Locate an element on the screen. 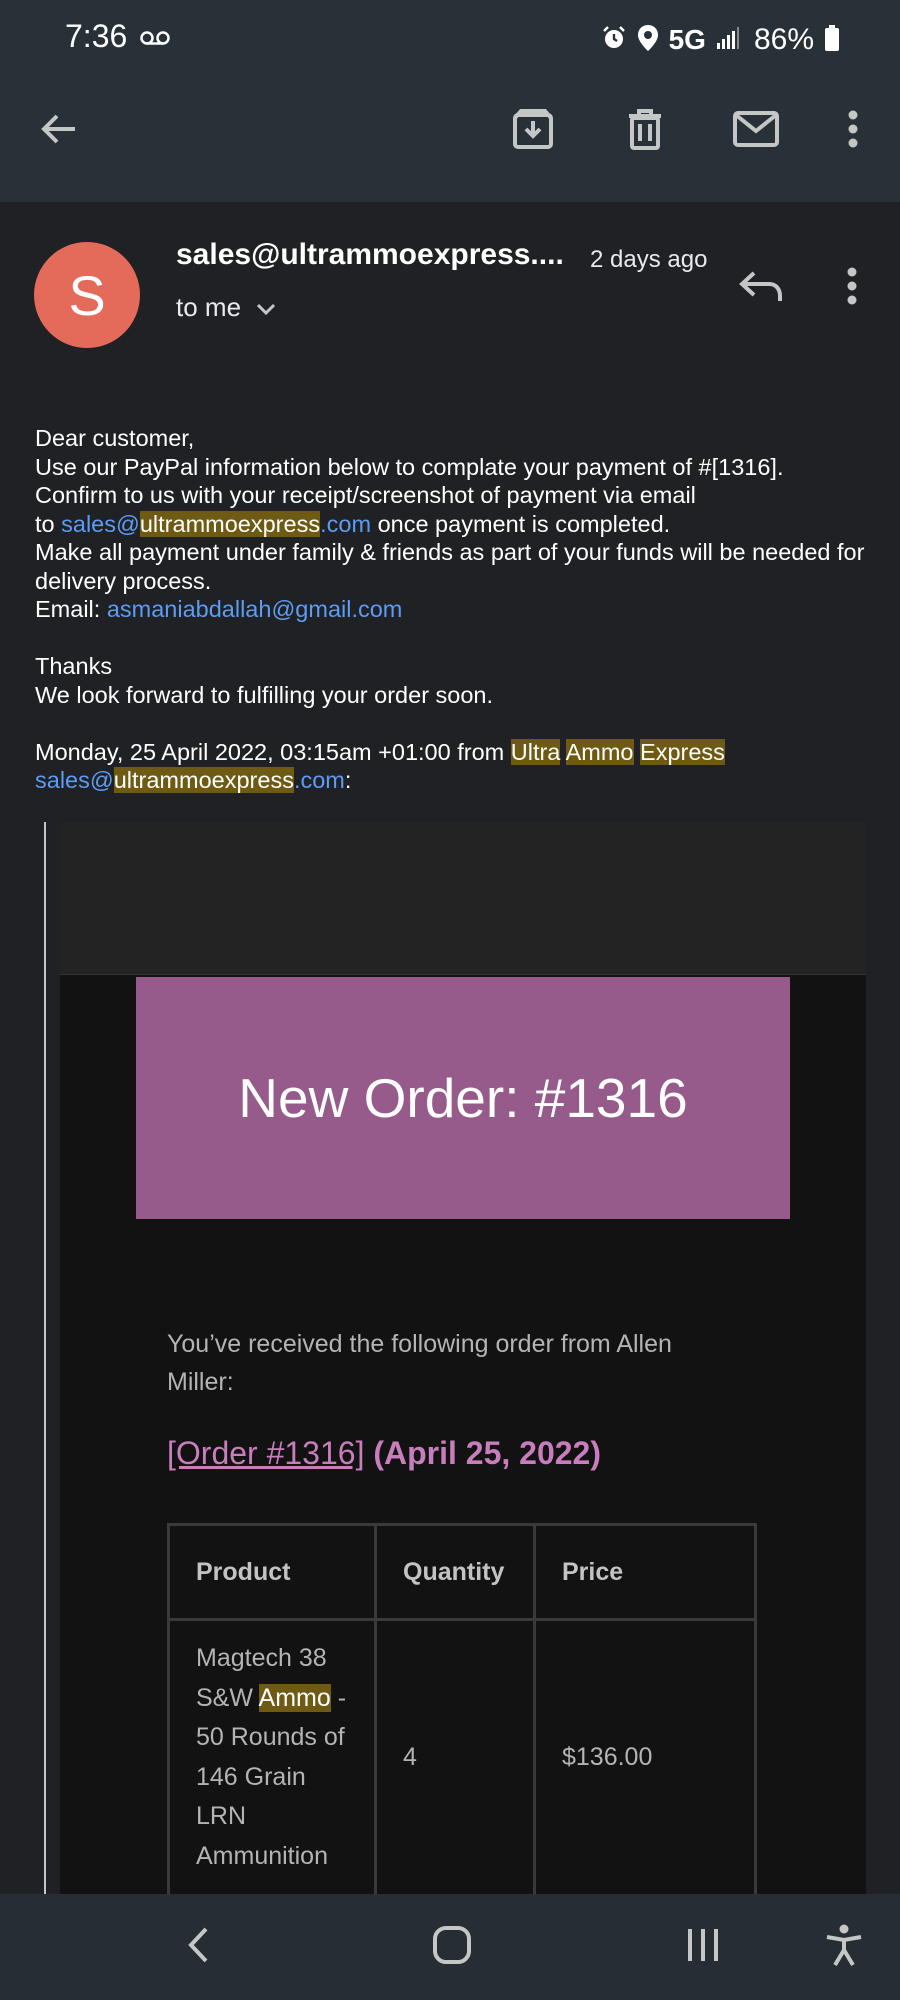 Image resolution: width=900 pixels, height=2000 pixels. table-header-row: Product Quantity Price is located at coordinates (462, 1572).